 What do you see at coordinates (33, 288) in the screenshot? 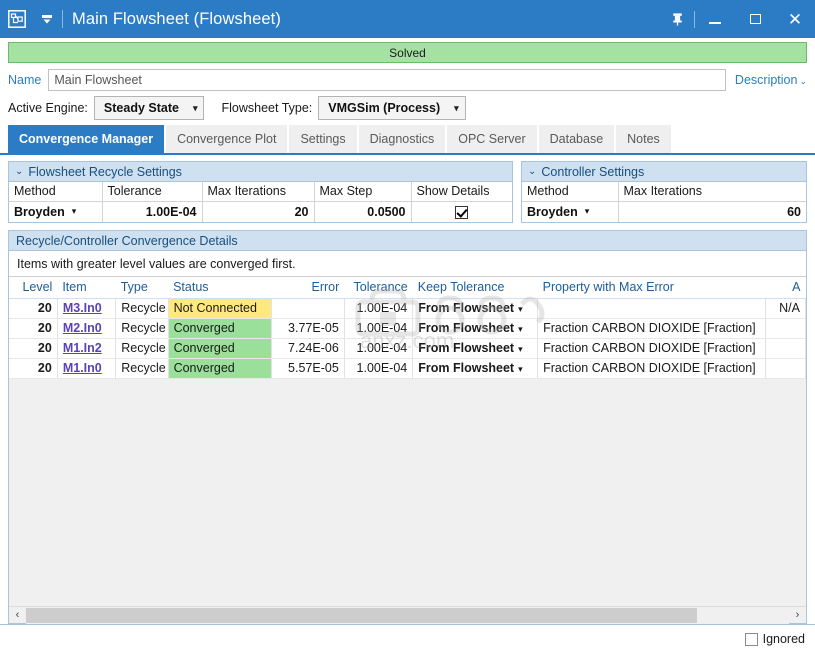
I see `col-level: Level` at bounding box center [33, 288].